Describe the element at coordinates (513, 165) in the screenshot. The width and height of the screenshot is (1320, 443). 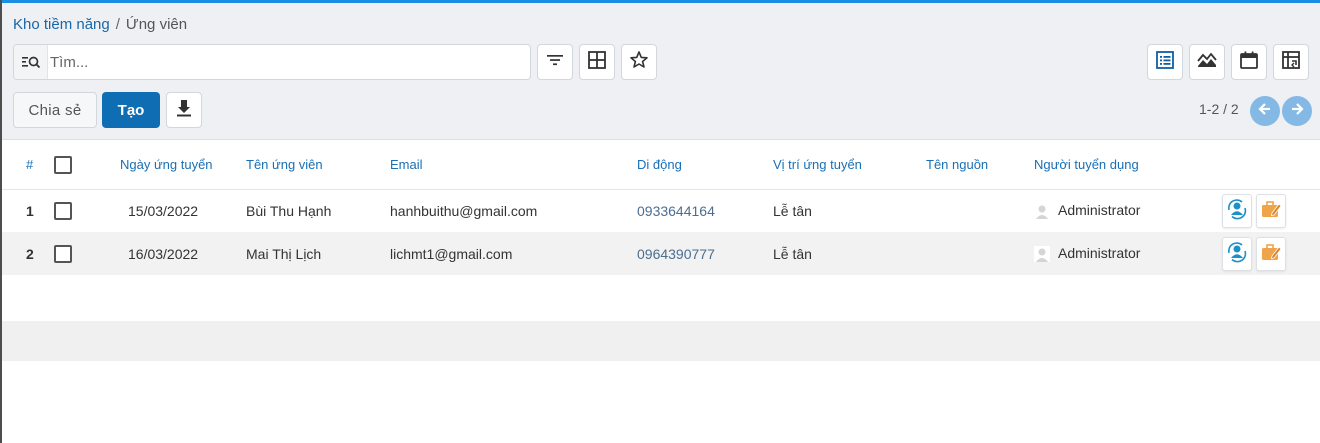
I see `column-header-email: Email` at that location.